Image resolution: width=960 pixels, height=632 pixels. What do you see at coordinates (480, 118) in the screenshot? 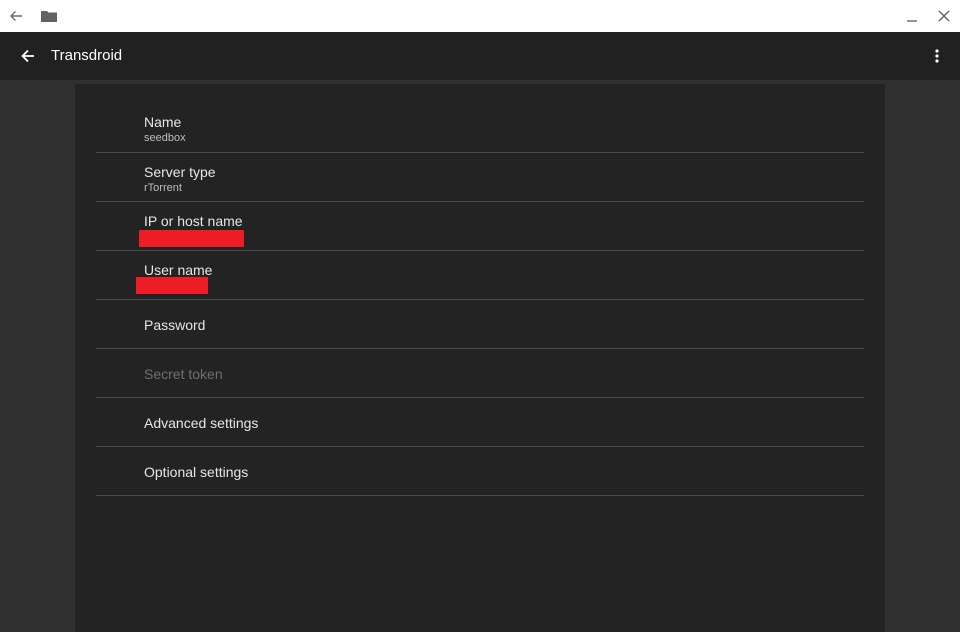
I see `pref-name: Name seedbox` at bounding box center [480, 118].